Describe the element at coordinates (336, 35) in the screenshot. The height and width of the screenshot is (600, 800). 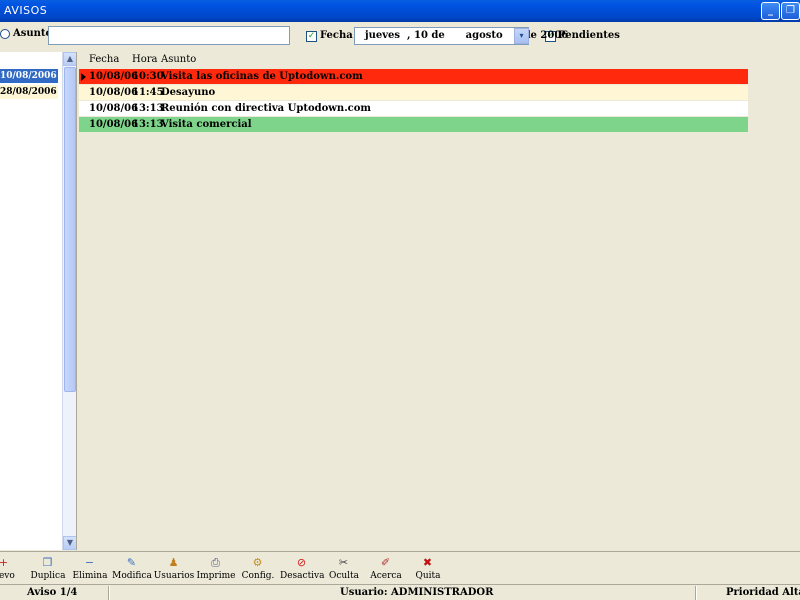
I see `fecha-label: Fecha` at that location.